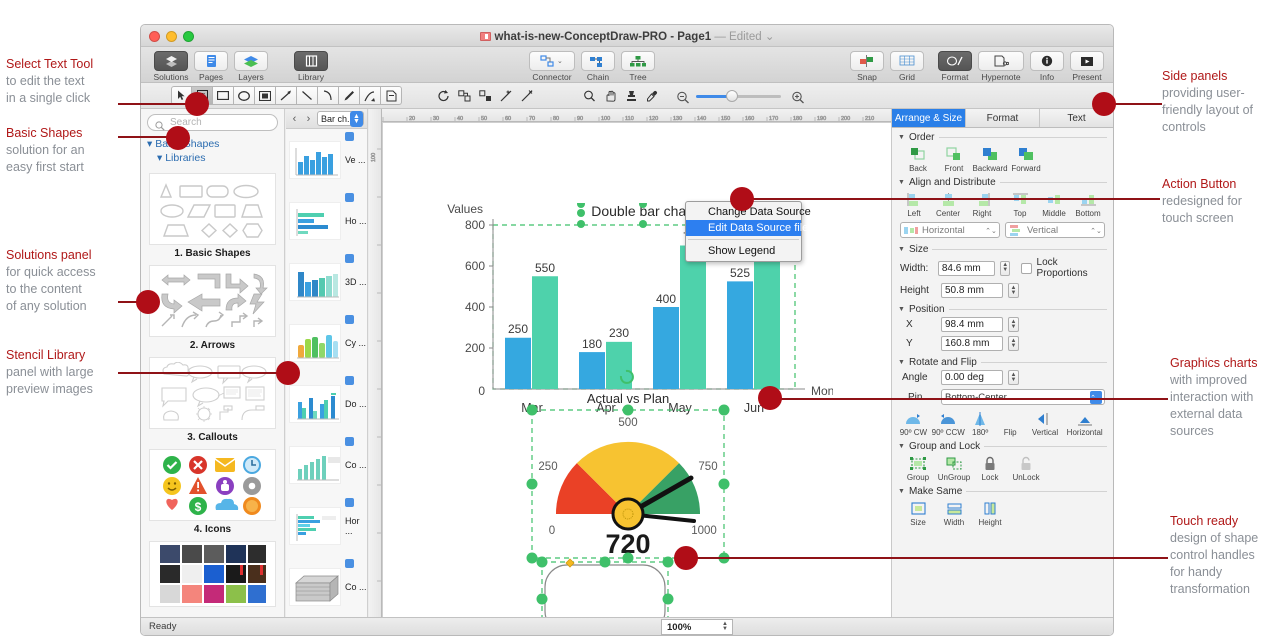  What do you see at coordinates (955, 66) in the screenshot?
I see `toolbar-button-format: Format` at bounding box center [955, 66].